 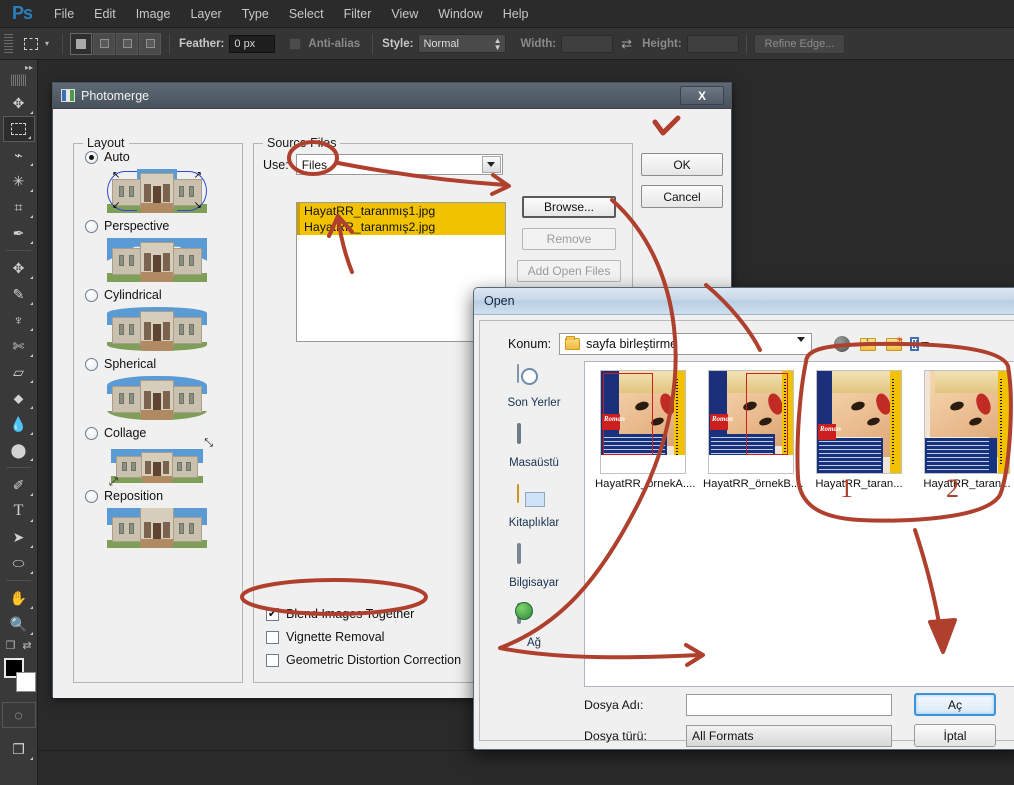 What do you see at coordinates (91, 157) in the screenshot?
I see `radio-auto` at bounding box center [91, 157].